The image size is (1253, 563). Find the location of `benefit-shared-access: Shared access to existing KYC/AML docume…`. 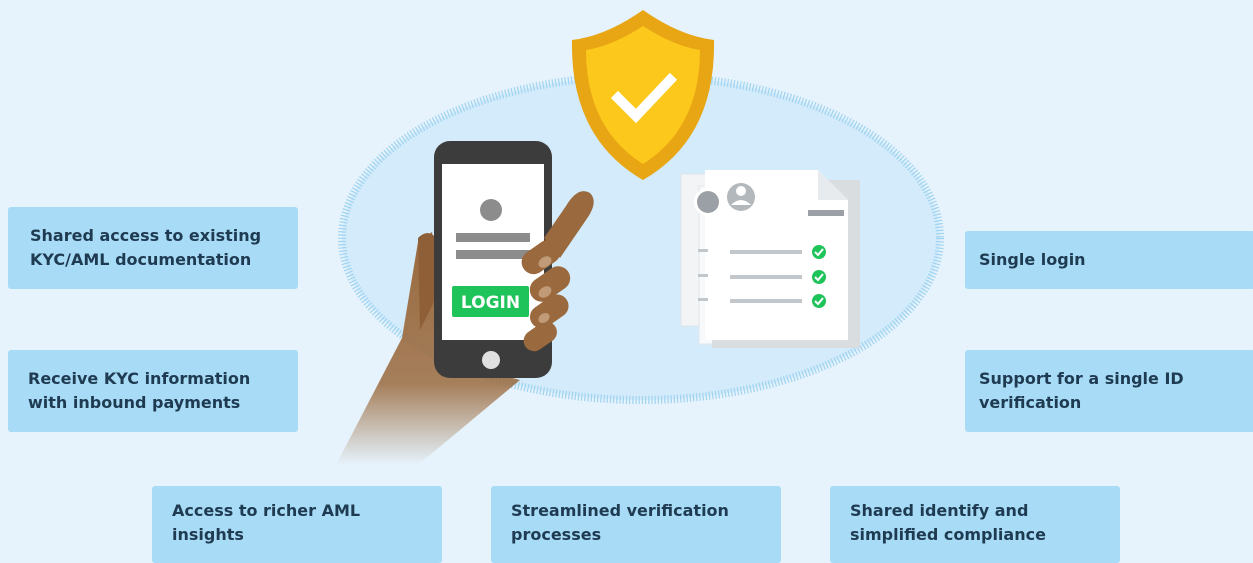

benefit-shared-access: Shared access to existing KYC/AML docume… is located at coordinates (153, 248).